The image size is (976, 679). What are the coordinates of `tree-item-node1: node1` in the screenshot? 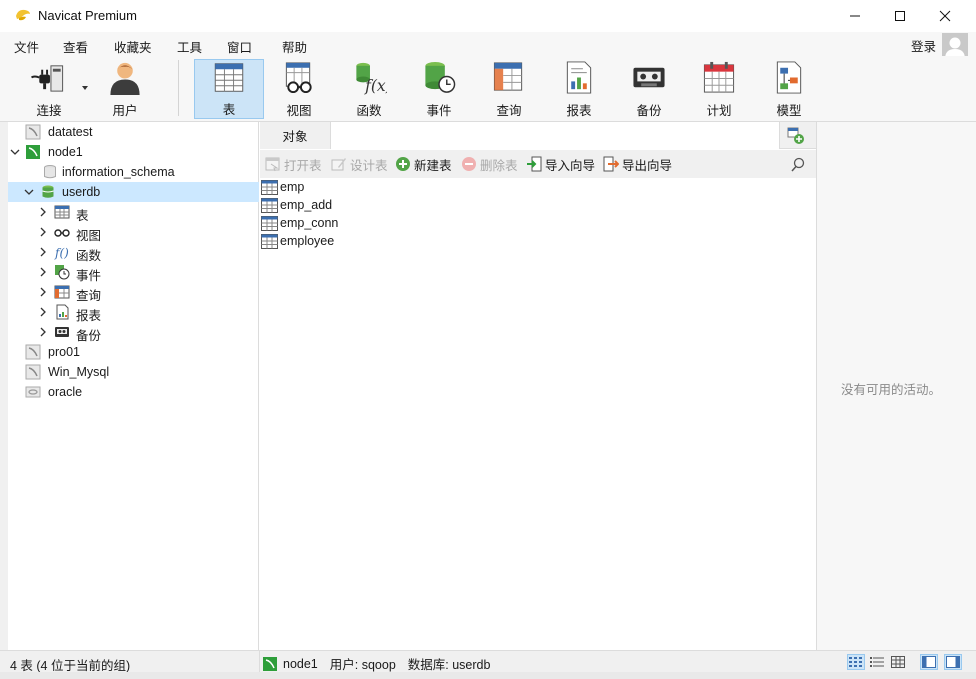 It's located at (133, 152).